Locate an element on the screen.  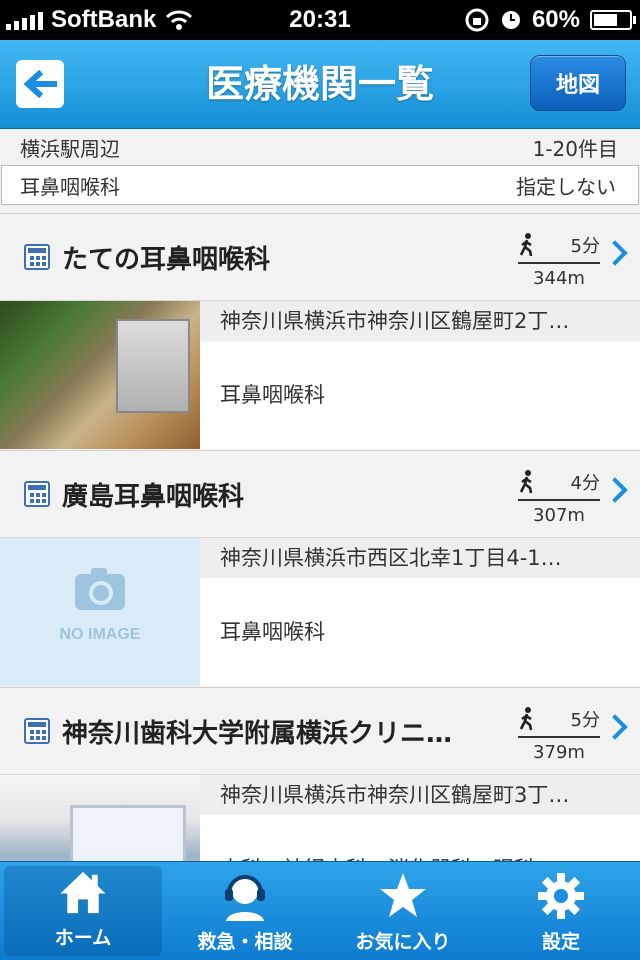
facility-name: 廣島耳鼻咽喉科 is located at coordinates (153, 496).